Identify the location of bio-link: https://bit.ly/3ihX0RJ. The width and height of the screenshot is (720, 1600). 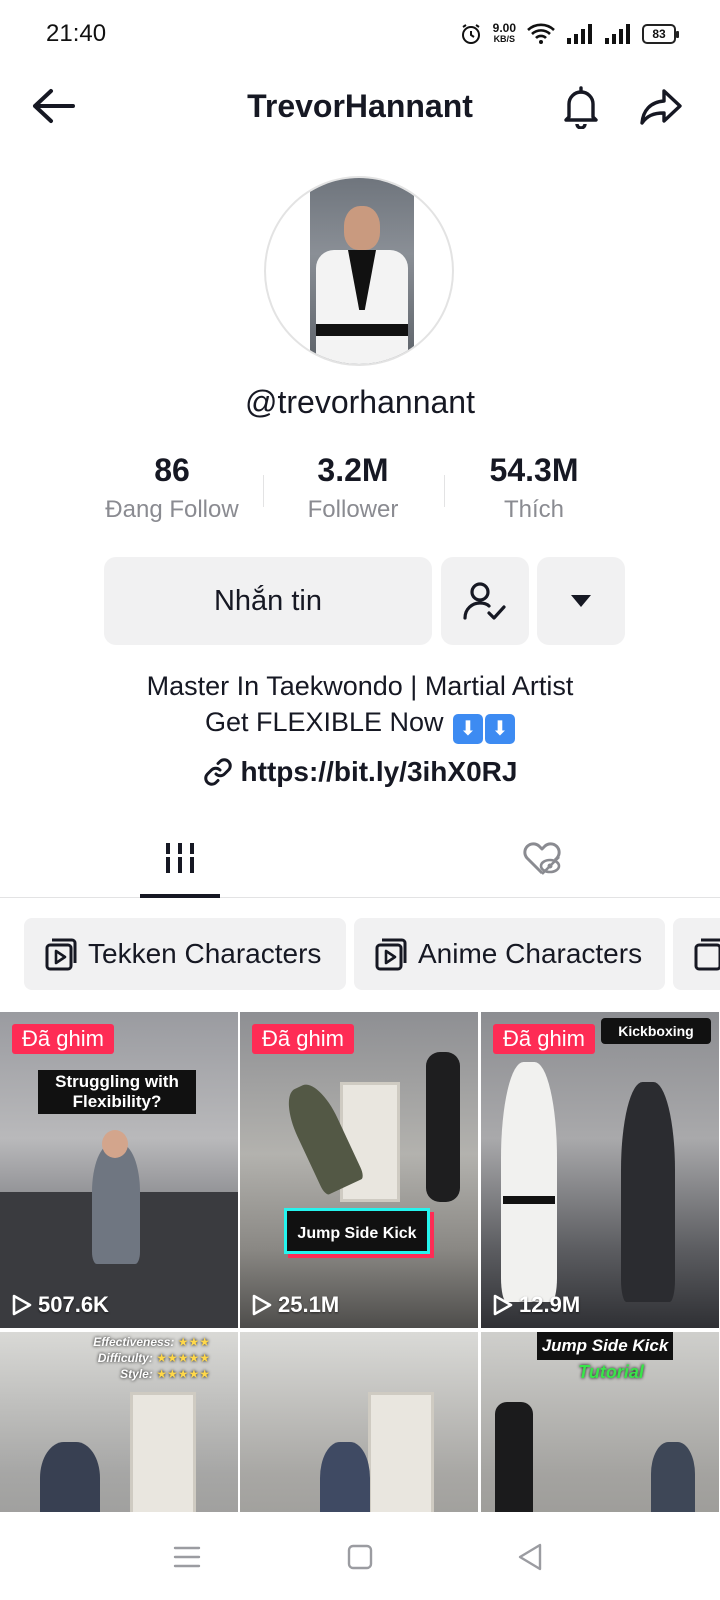
(360, 772).